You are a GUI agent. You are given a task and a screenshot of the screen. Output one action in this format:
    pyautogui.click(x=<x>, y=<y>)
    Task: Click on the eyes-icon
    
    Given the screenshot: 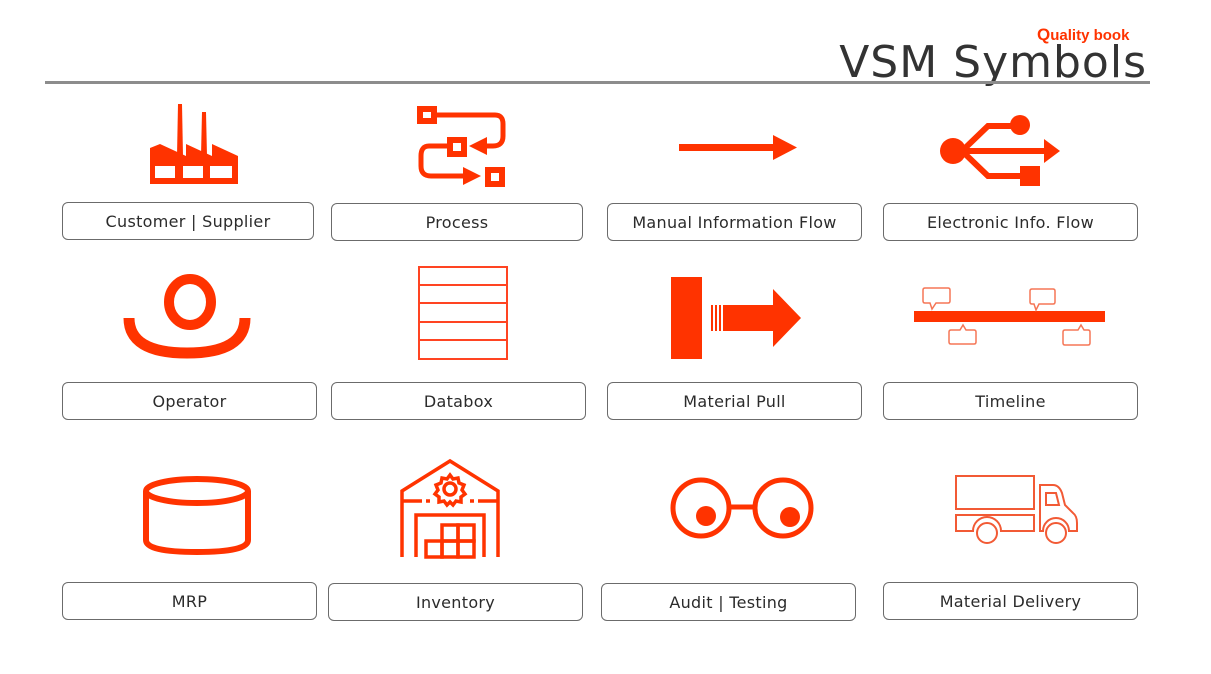 What is the action you would take?
    pyautogui.click(x=742, y=508)
    